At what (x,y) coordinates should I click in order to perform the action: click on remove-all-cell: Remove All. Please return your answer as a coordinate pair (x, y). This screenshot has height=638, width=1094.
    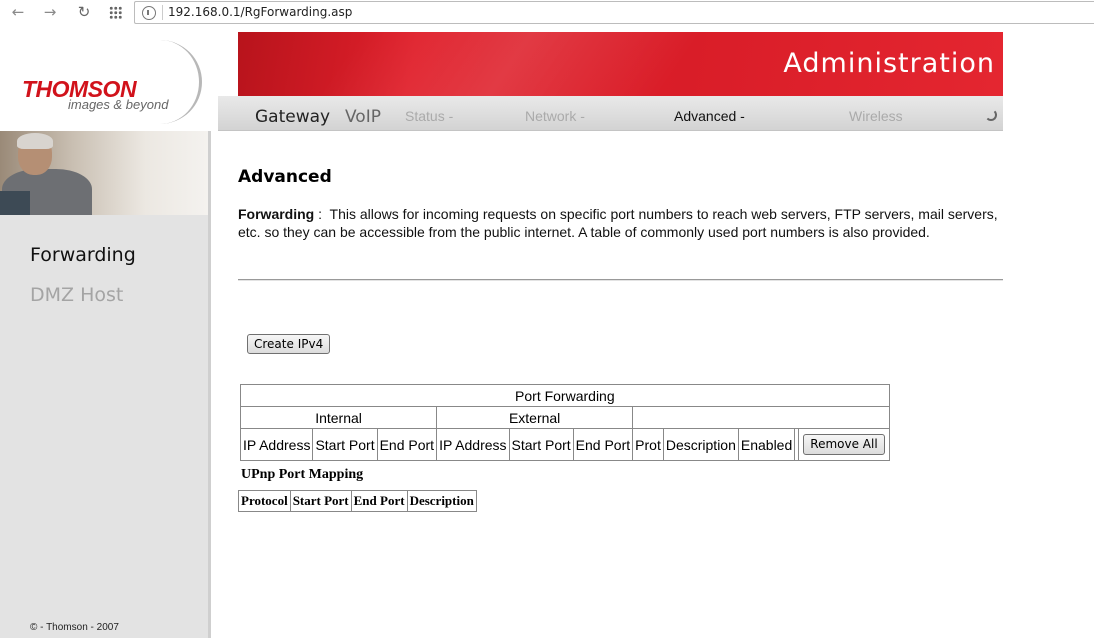
    Looking at the image, I should click on (844, 444).